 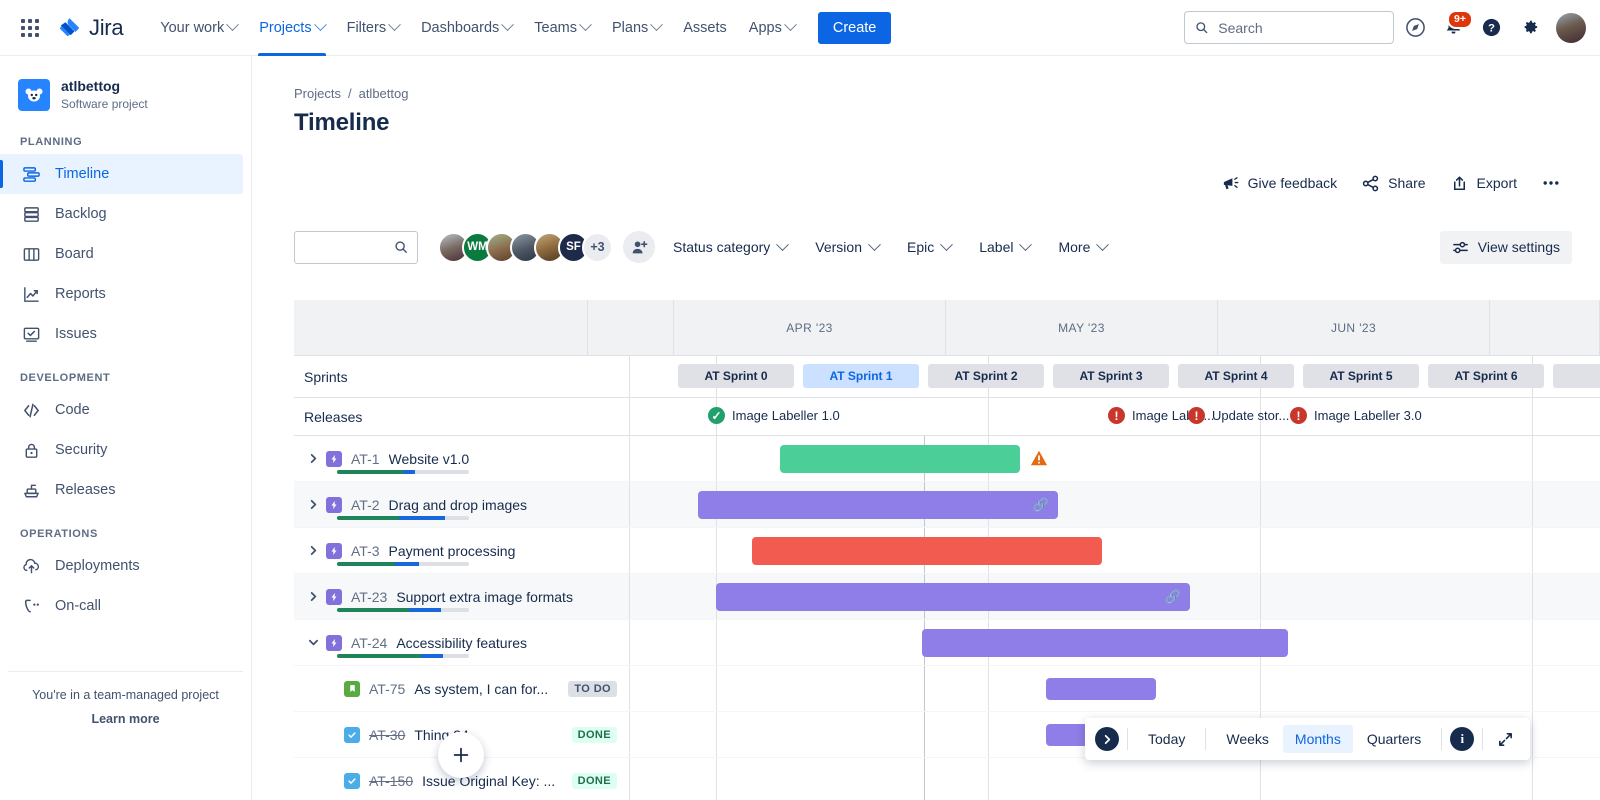 I want to click on sprint-chip: AT Sprint 6, so click(x=1486, y=376).